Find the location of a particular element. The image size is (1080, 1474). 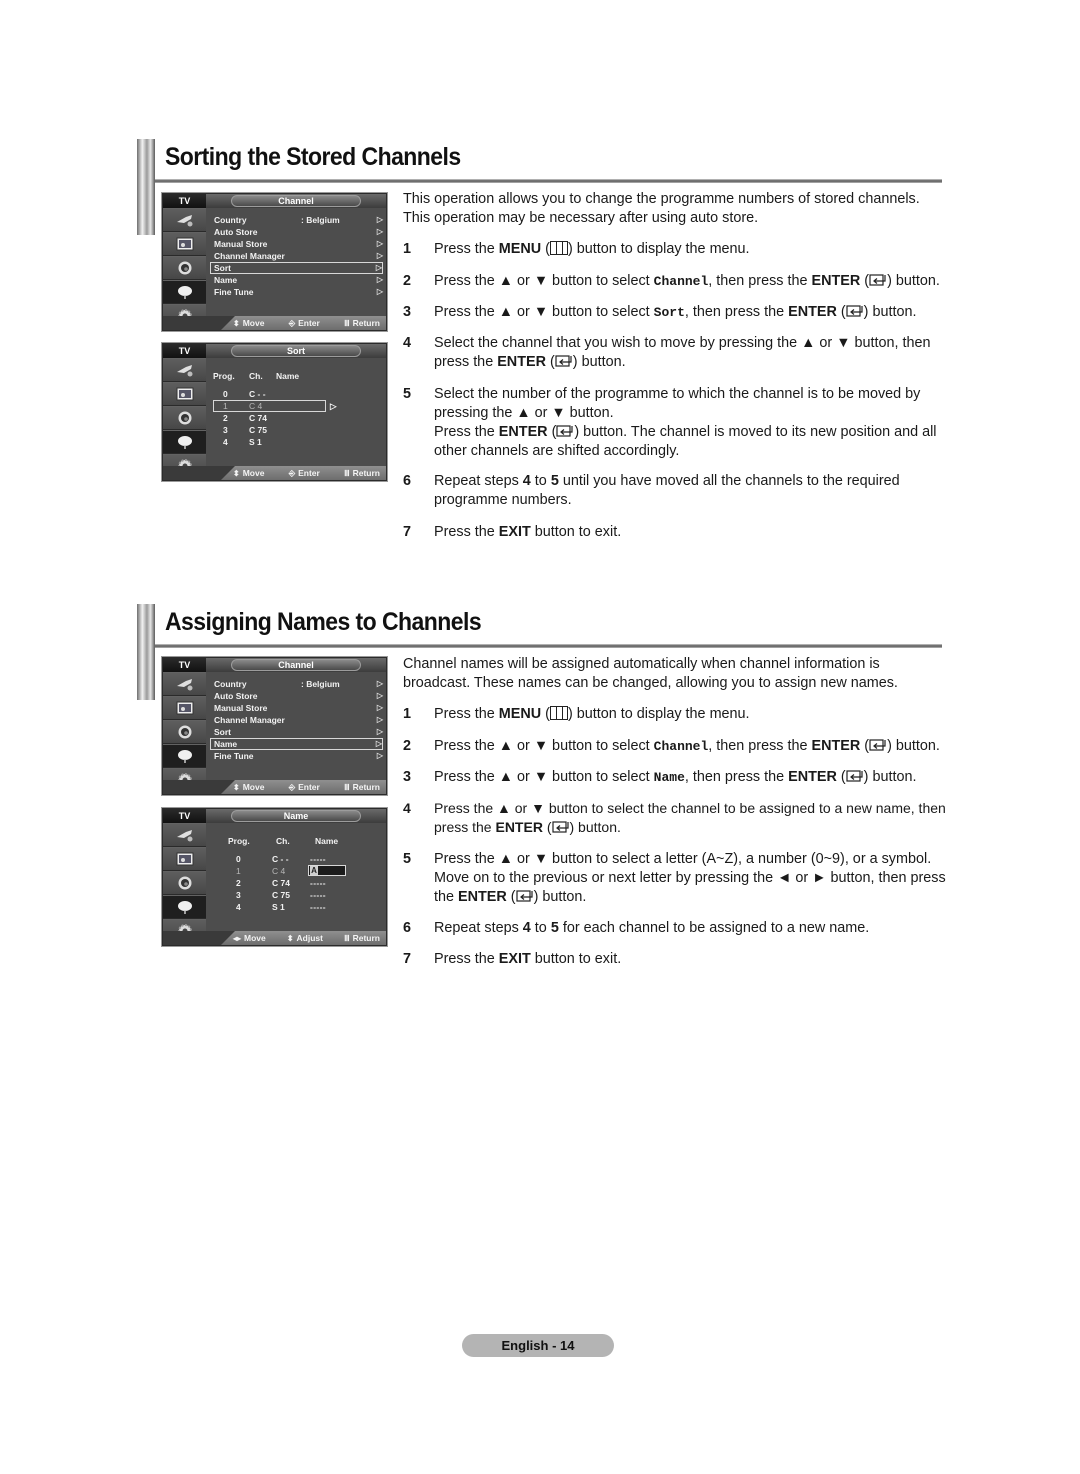

name-input-field: A is located at coordinates (327, 870).